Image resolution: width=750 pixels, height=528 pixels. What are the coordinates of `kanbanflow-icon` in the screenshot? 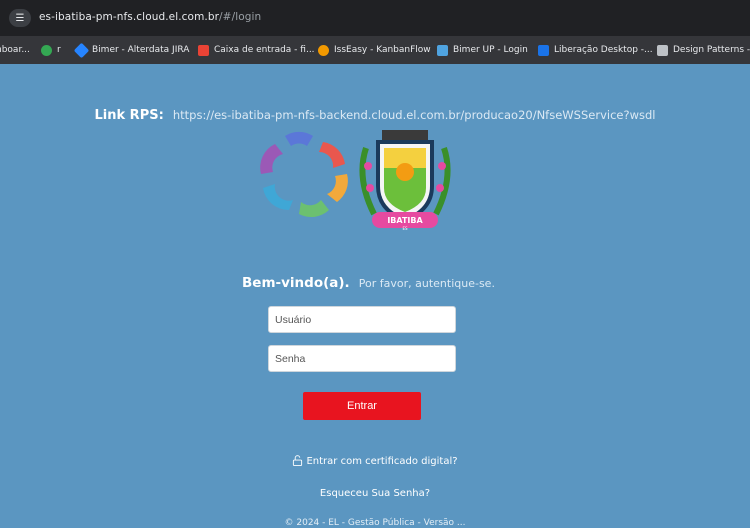 It's located at (323, 50).